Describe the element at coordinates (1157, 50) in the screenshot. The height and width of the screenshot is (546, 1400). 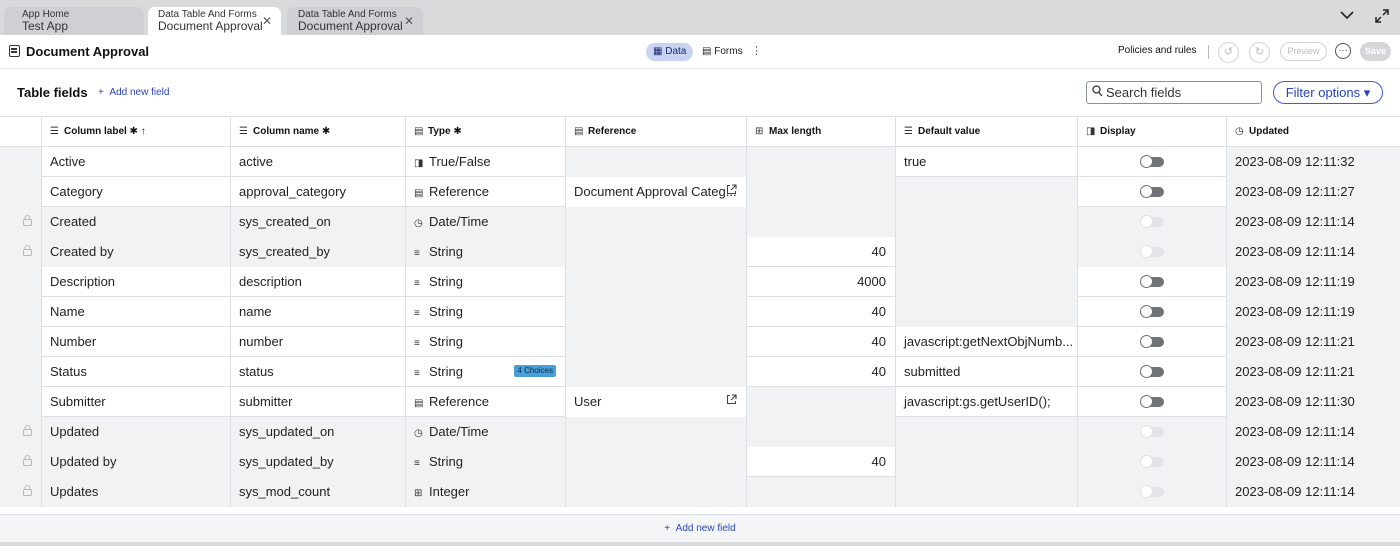
I see `policies-and-rules-link: Policies and rules` at that location.